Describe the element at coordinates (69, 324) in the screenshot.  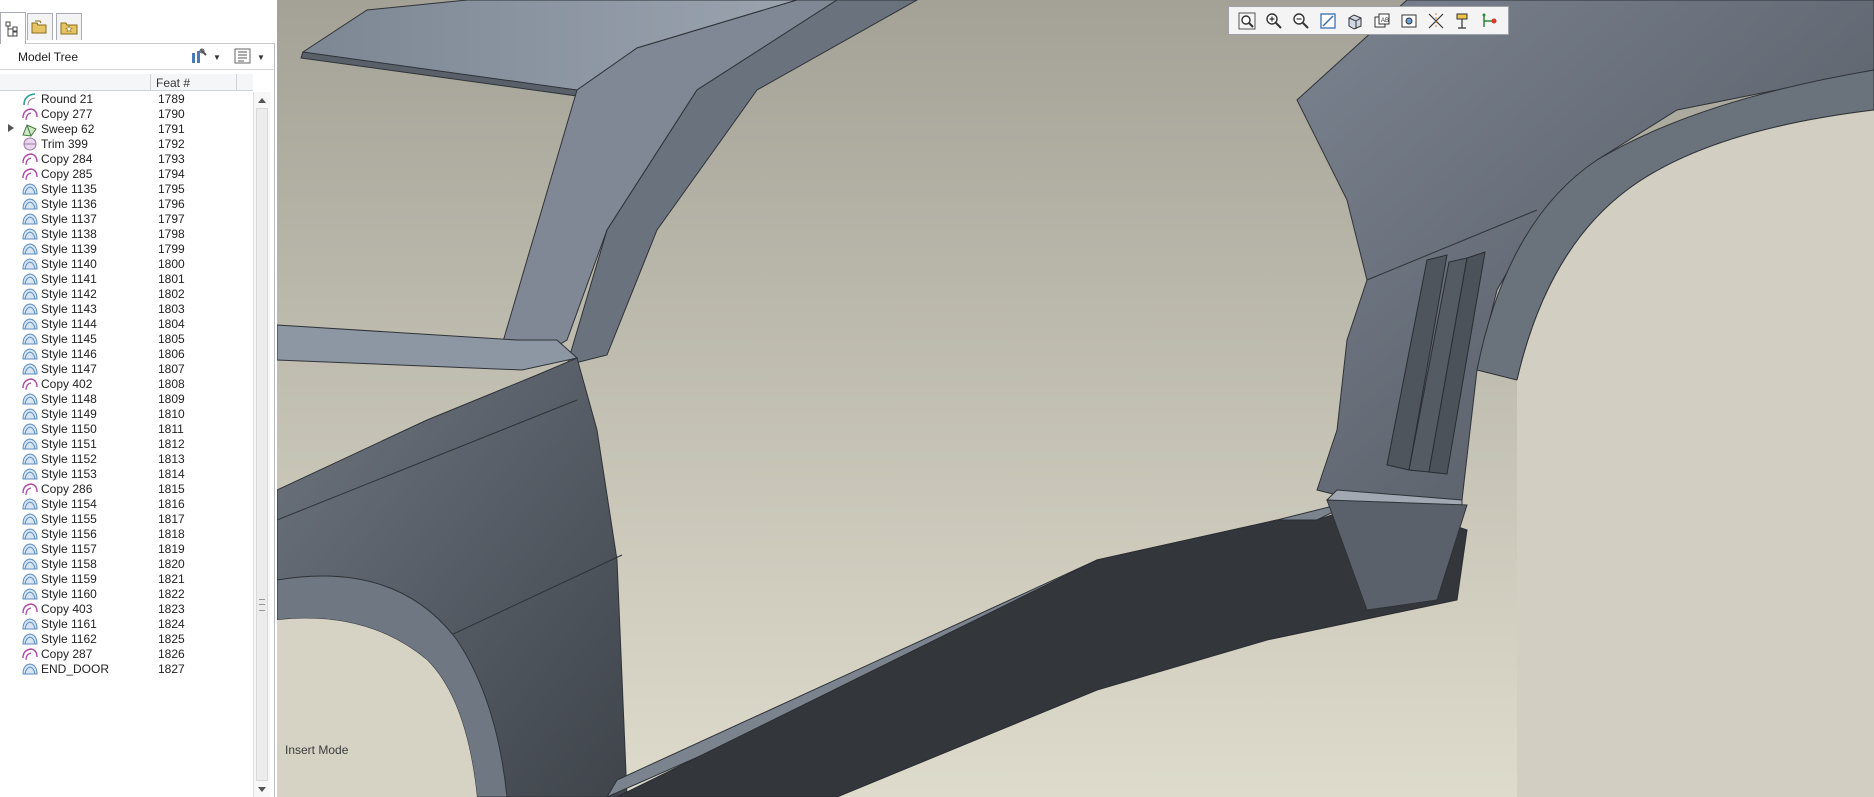
I see `feature-name: Style 1144` at that location.